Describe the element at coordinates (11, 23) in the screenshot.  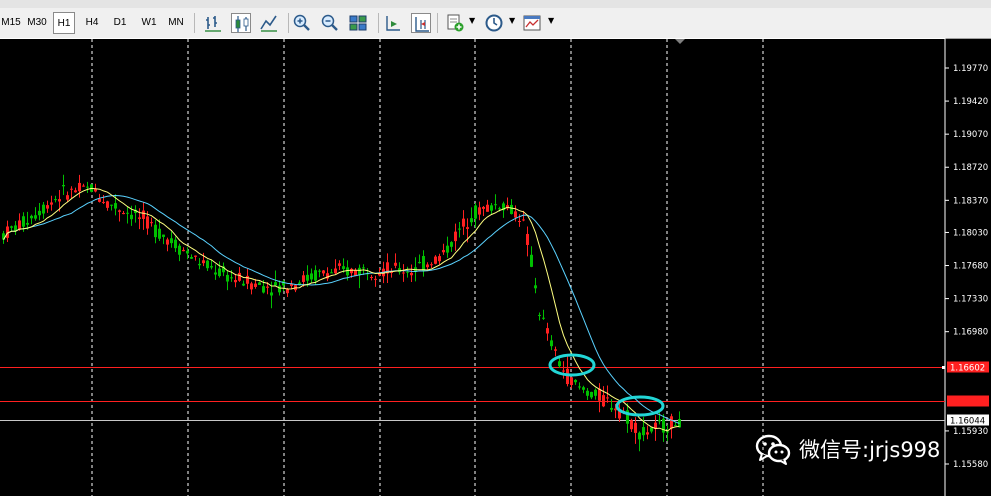
I see `timeframe-m15-button: M15` at that location.